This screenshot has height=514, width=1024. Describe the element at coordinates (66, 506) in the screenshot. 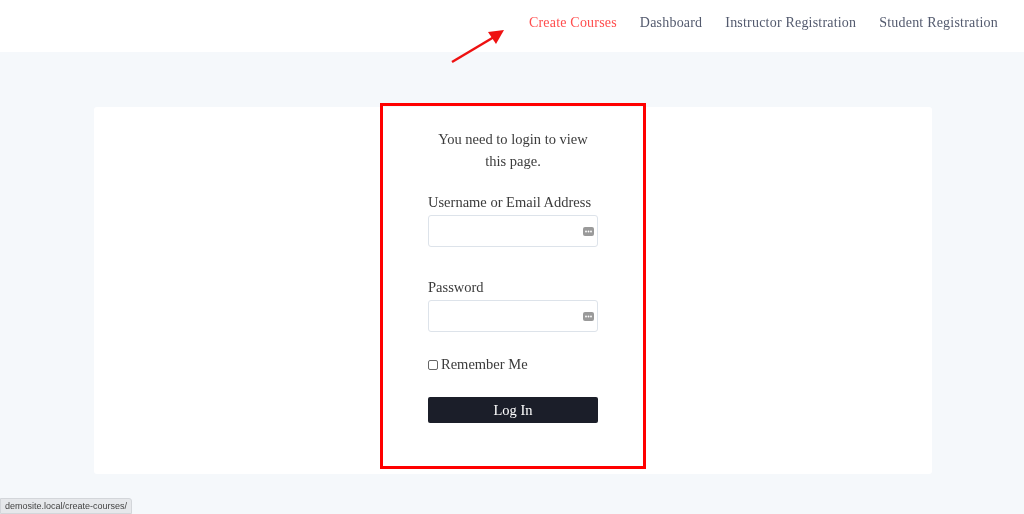

I see `status-url: demosite.local/create-courses/` at that location.